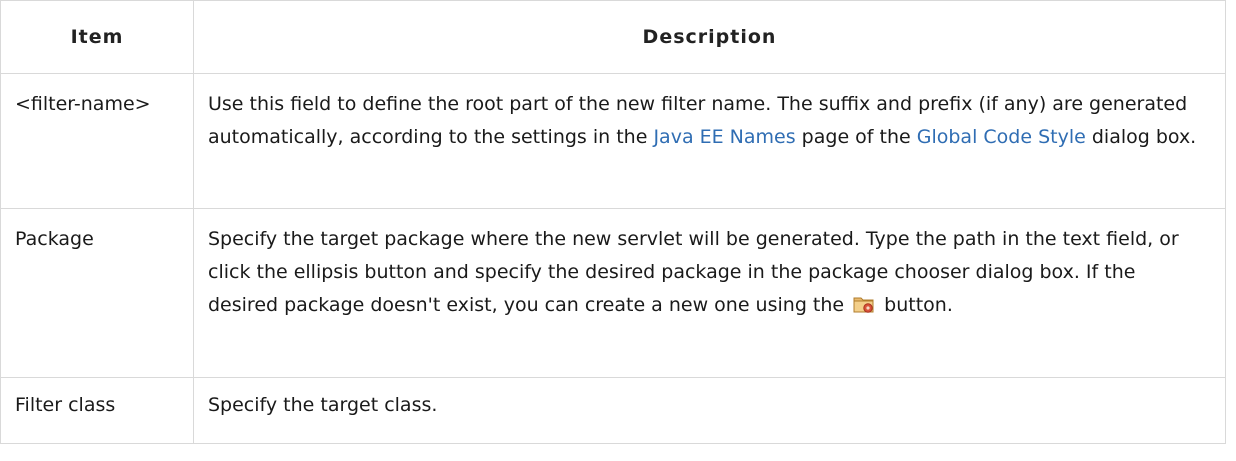 This screenshot has width=1236, height=461. What do you see at coordinates (323, 405) in the screenshot?
I see `description-text: Specify the target class.` at bounding box center [323, 405].